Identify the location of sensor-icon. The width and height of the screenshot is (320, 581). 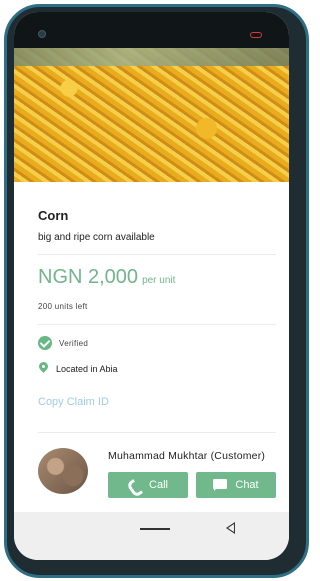
(256, 35).